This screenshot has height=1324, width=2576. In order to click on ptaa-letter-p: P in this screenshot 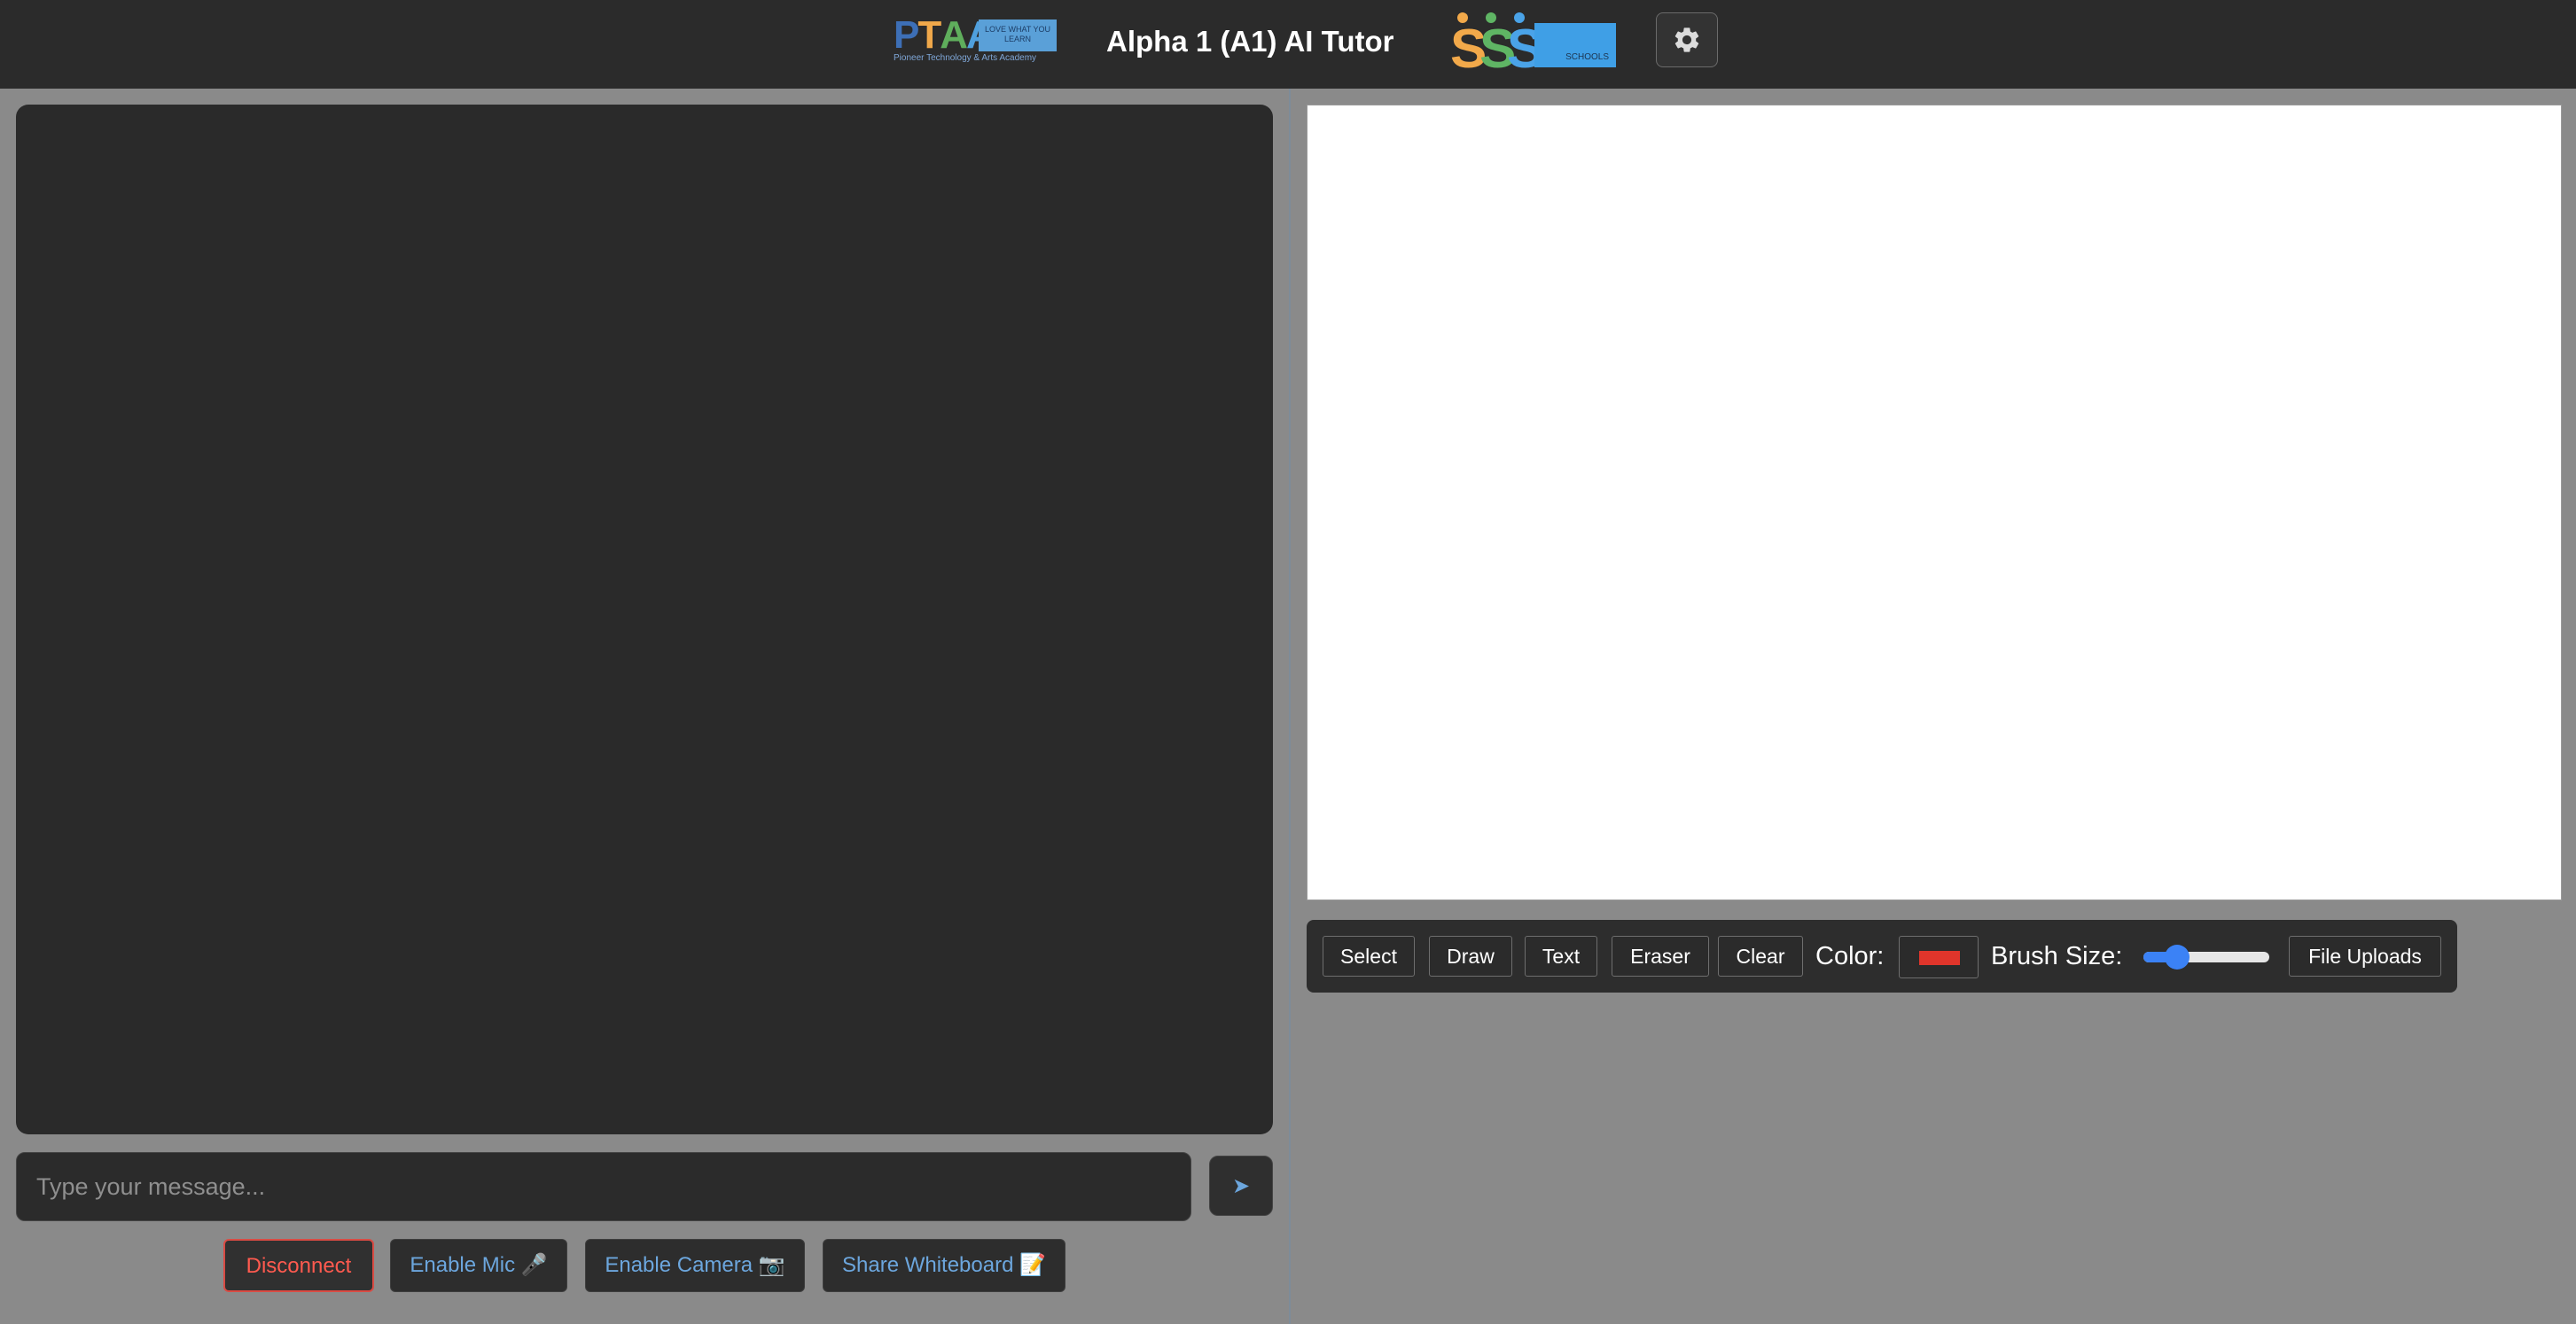, I will do `click(906, 35)`.